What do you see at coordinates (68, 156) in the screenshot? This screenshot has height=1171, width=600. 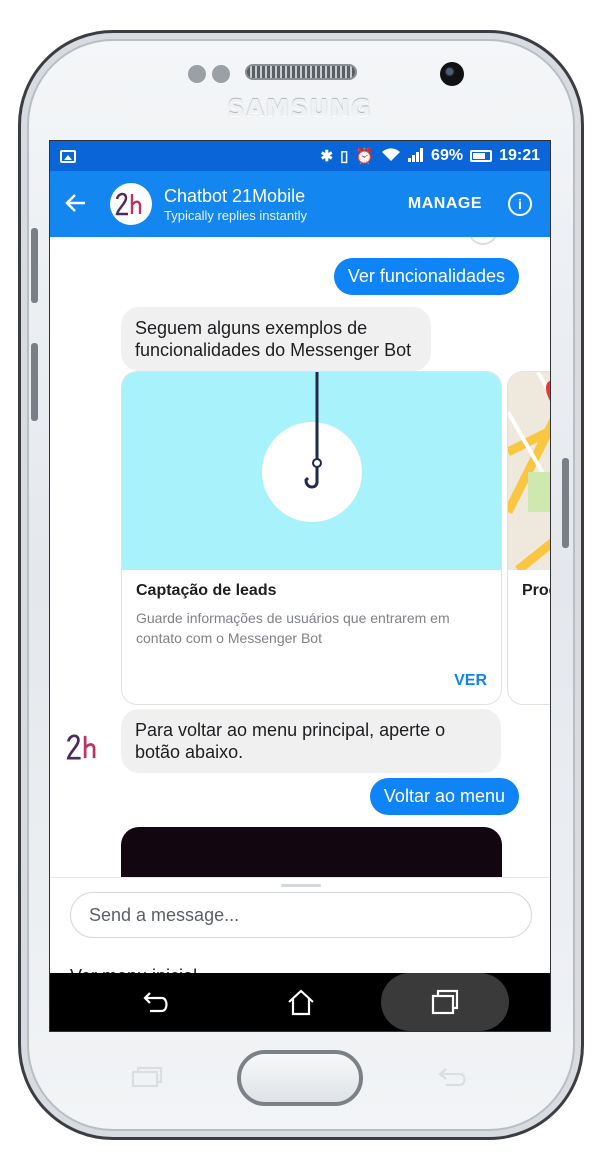 I see `image-notification-icon` at bounding box center [68, 156].